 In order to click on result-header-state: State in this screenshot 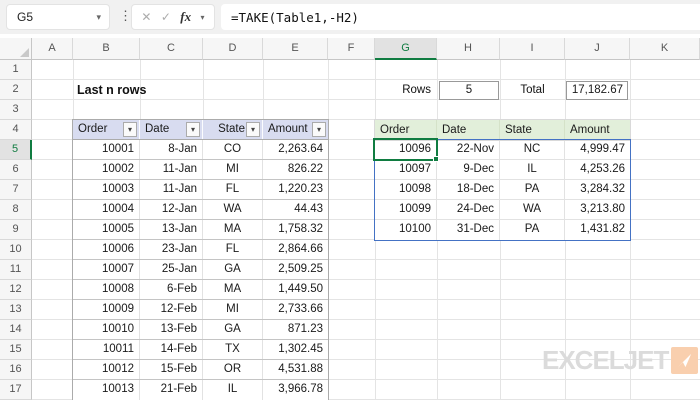, I will do `click(532, 130)`.